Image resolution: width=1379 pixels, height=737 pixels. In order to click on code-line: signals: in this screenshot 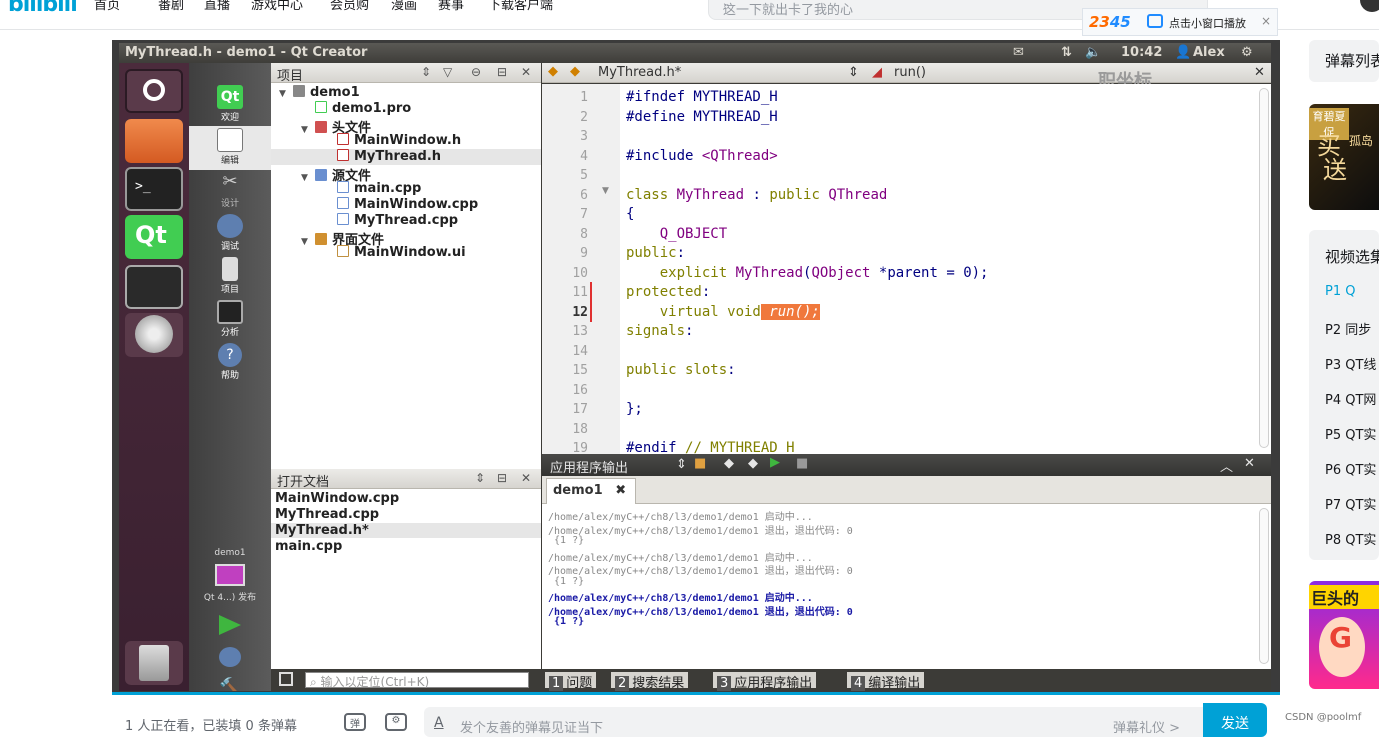, I will do `click(659, 331)`.